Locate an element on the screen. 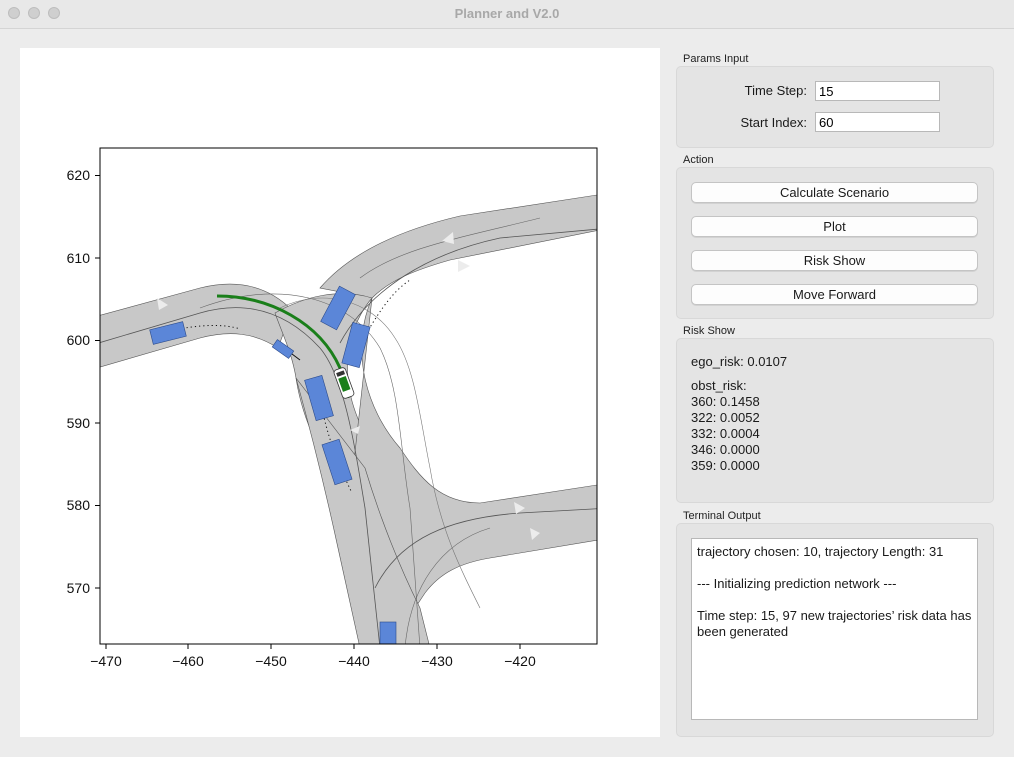  y-tick-label: 620 is located at coordinates (79, 175).